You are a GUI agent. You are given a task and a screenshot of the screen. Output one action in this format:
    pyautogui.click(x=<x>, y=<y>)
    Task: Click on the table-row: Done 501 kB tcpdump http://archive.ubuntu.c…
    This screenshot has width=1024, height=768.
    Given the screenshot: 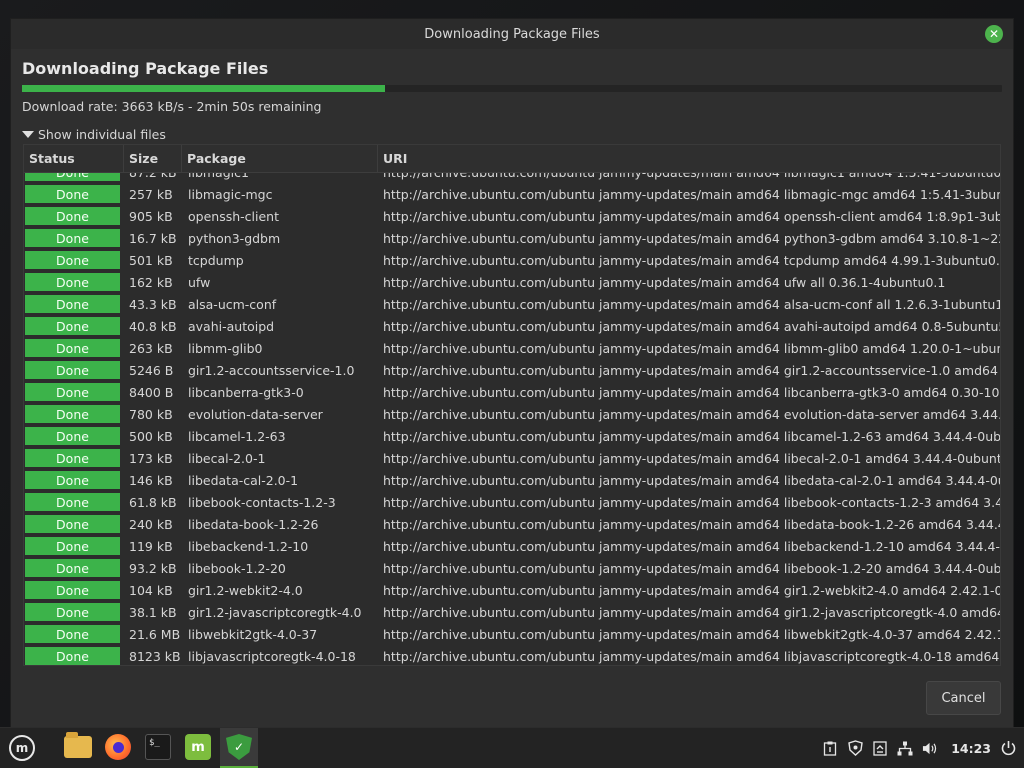 What is the action you would take?
    pyautogui.click(x=512, y=260)
    